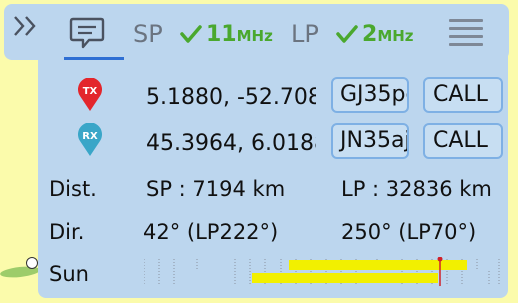  I want to click on sun-label: Sun, so click(69, 274).